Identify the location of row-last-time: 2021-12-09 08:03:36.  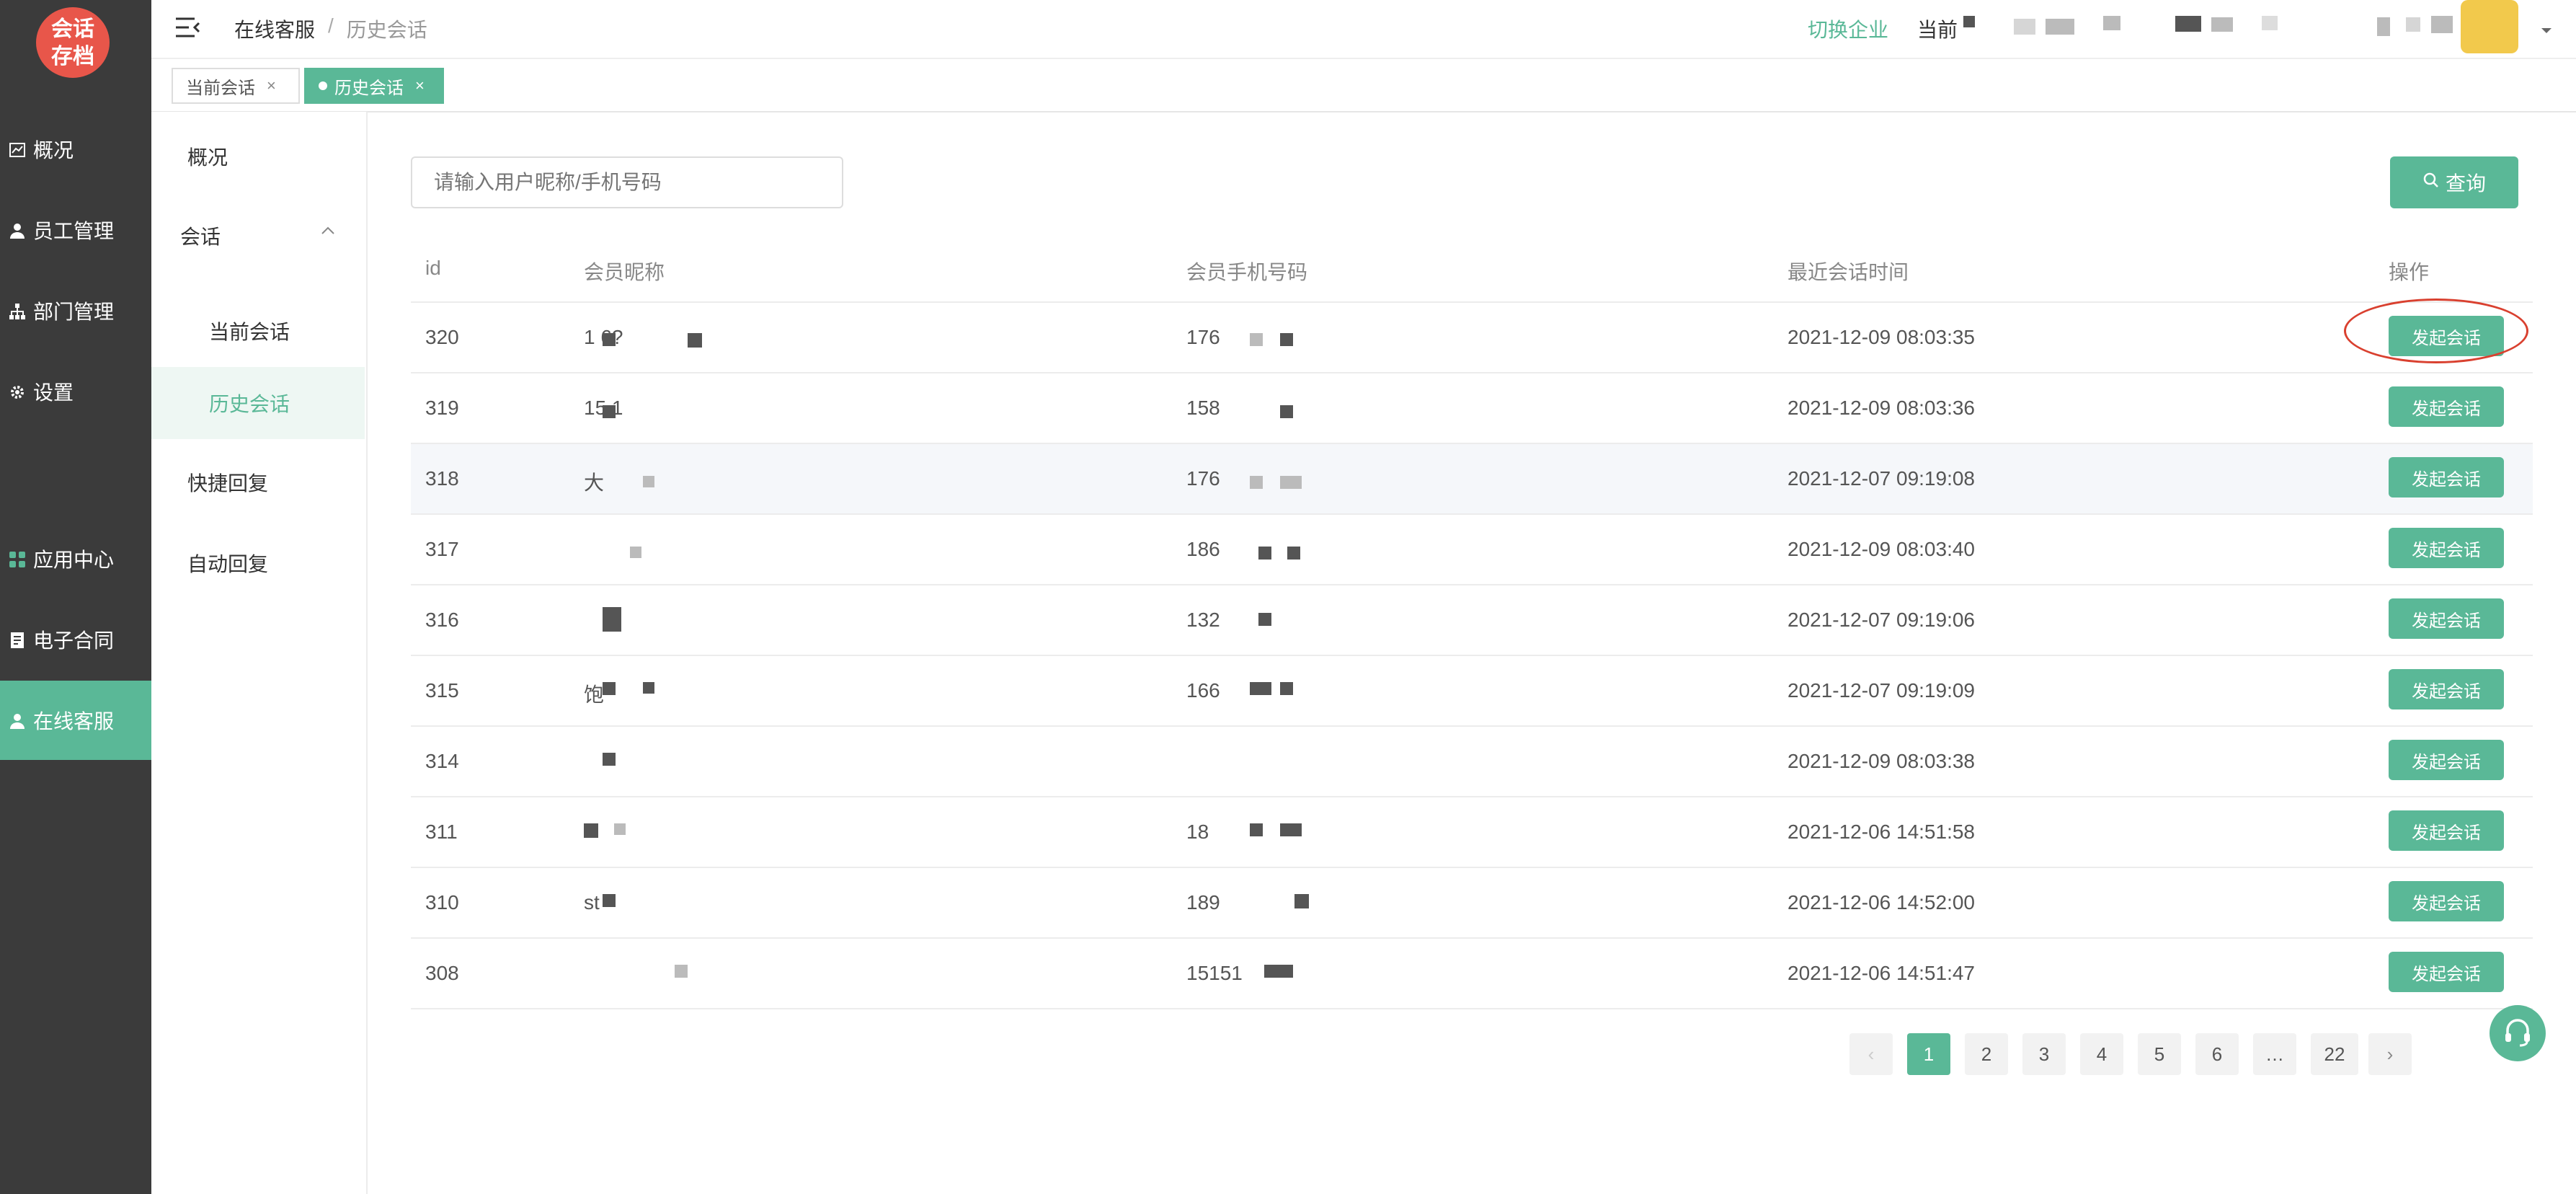
(1881, 408).